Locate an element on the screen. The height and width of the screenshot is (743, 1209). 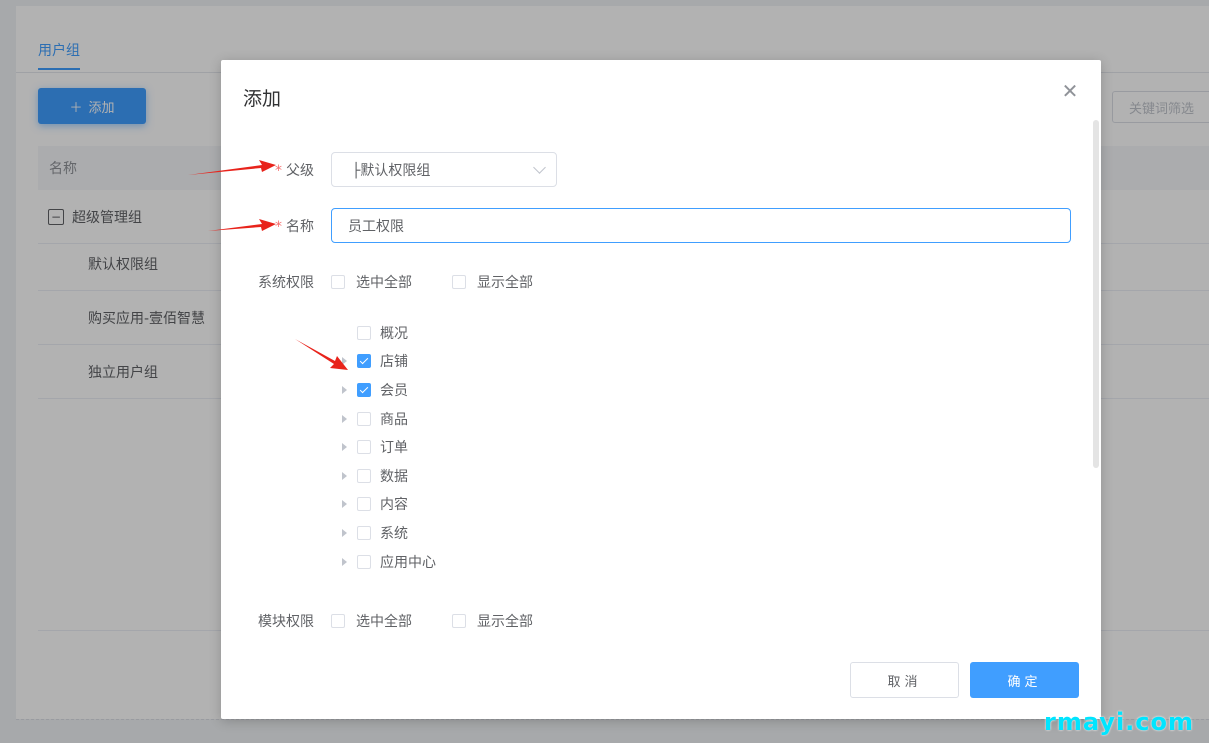
system-show-all-label: 显示全部 is located at coordinates (505, 283).